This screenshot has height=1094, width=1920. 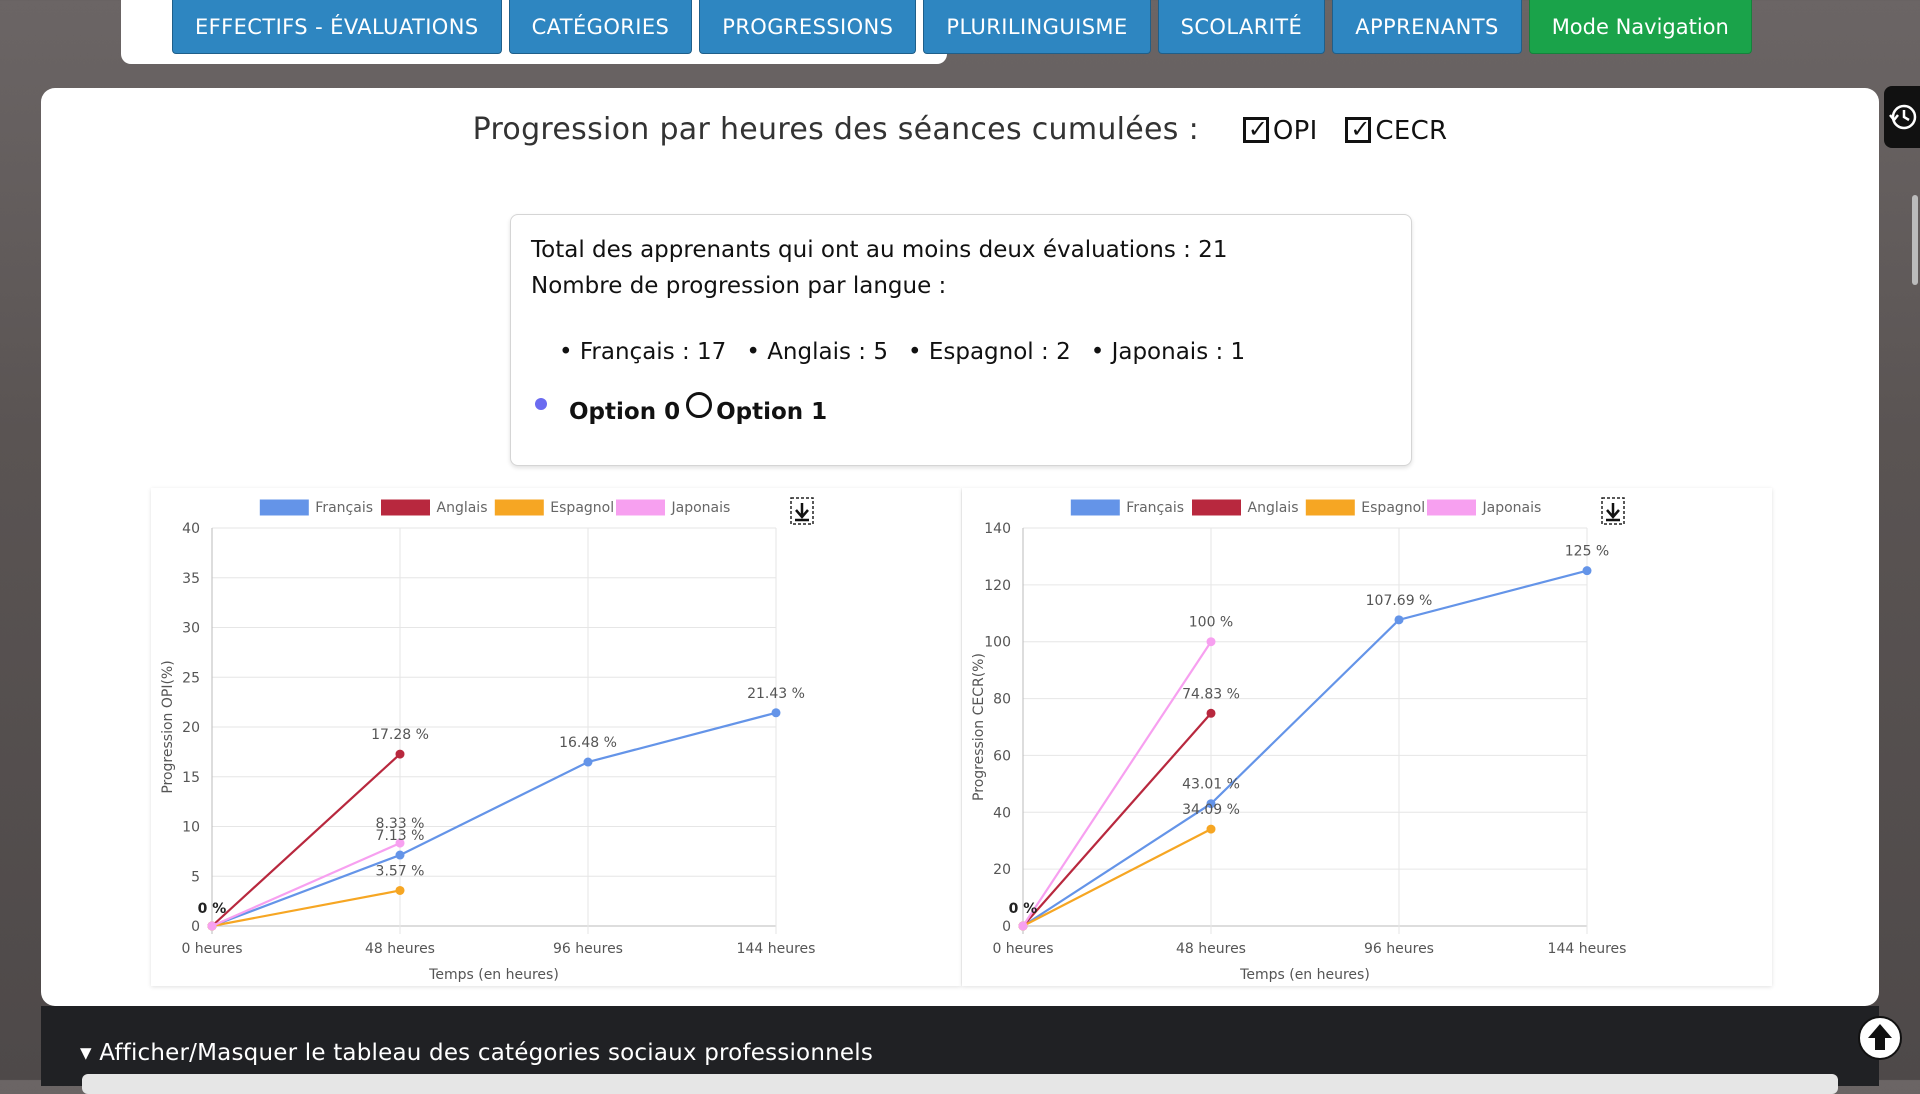 What do you see at coordinates (699, 405) in the screenshot?
I see `option1-radio` at bounding box center [699, 405].